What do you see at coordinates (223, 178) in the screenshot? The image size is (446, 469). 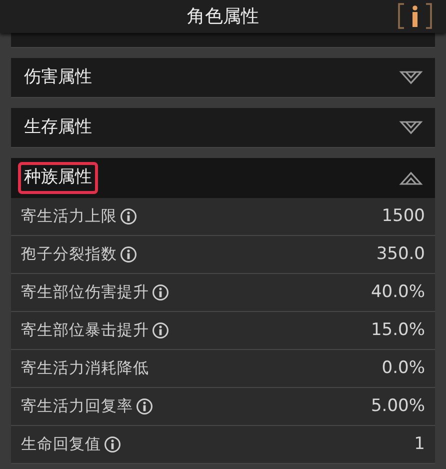 I see `section-header: 种族属性` at bounding box center [223, 178].